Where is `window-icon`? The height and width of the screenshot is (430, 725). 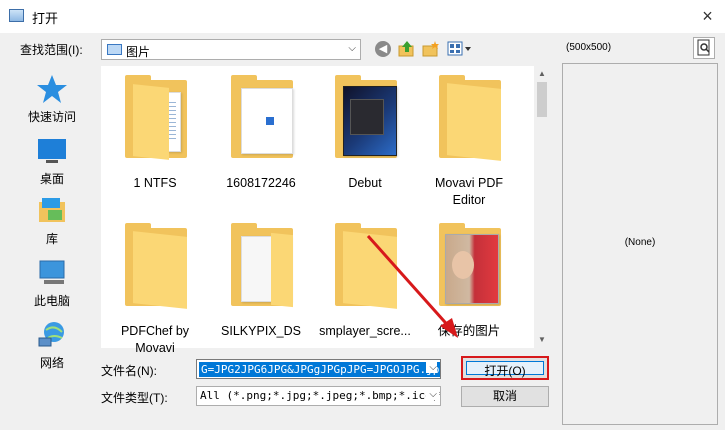 window-icon is located at coordinates (16, 15).